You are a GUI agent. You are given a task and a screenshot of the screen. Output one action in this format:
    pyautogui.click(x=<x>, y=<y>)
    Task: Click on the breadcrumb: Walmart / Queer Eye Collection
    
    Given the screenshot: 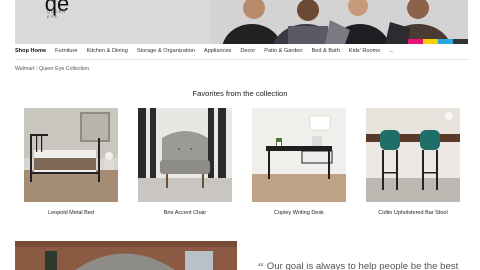 What is the action you would take?
    pyautogui.click(x=52, y=69)
    